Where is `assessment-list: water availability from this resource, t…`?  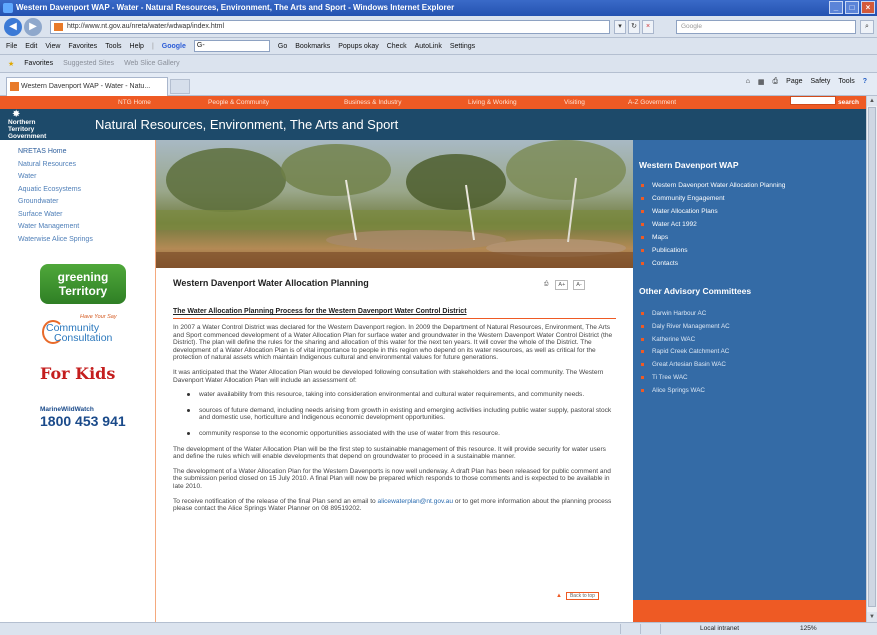 assessment-list: water availability from this resource, t… is located at coordinates (402, 414).